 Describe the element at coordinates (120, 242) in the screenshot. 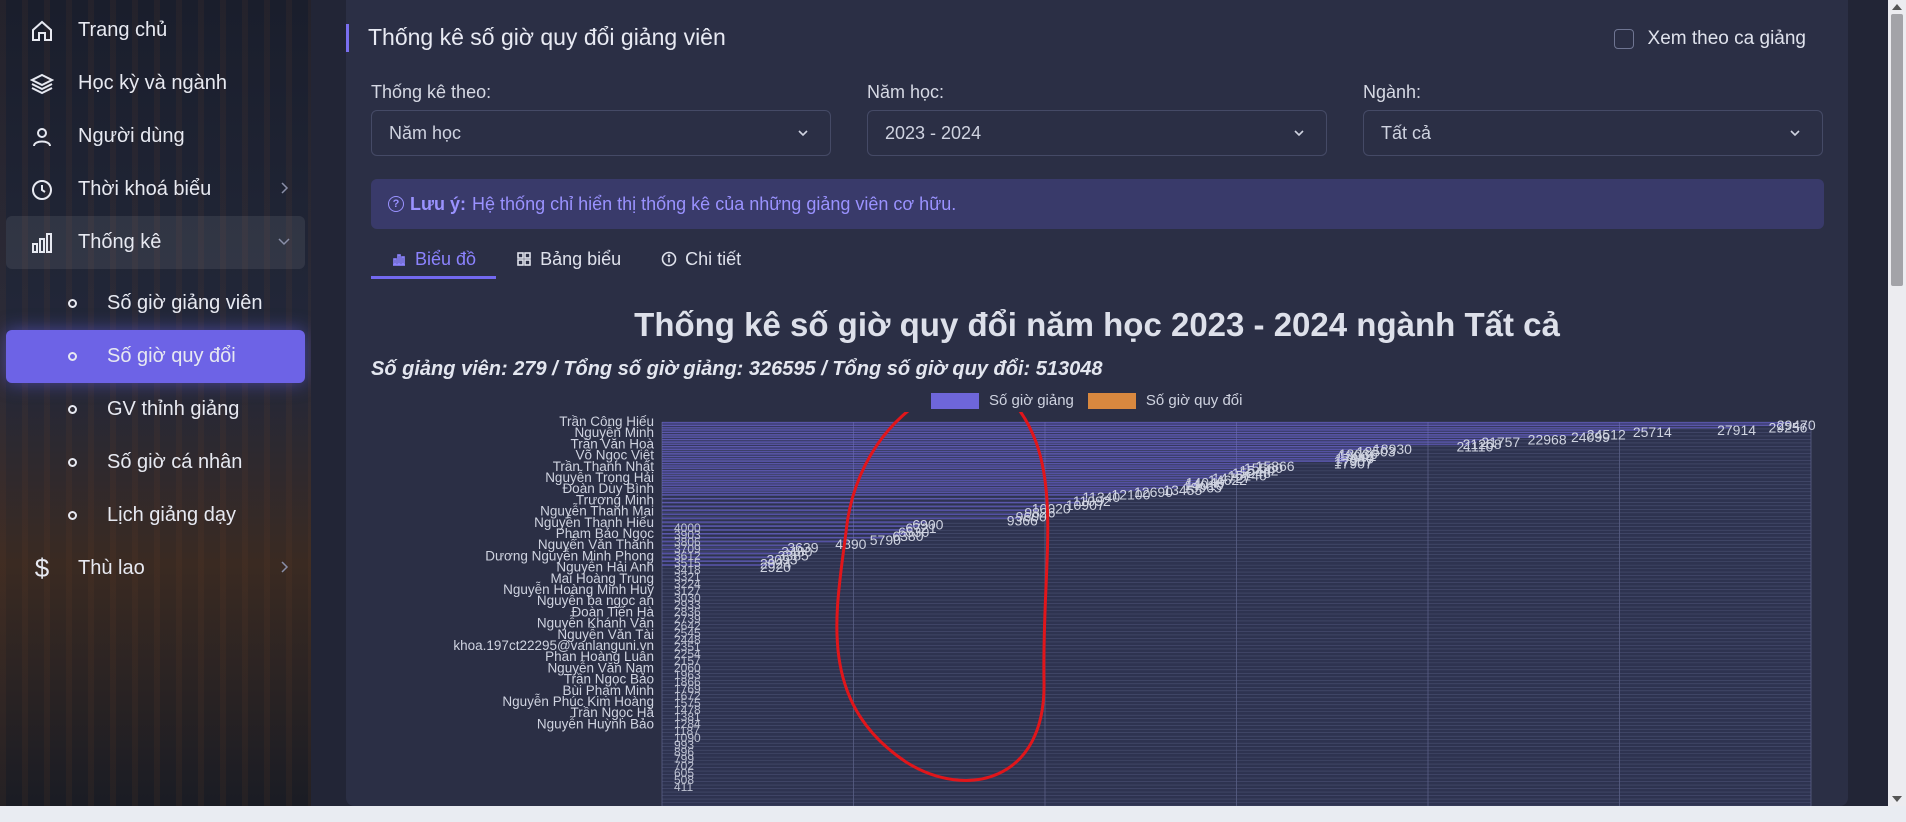

I see `sidebar-item-label: Thống kê` at that location.